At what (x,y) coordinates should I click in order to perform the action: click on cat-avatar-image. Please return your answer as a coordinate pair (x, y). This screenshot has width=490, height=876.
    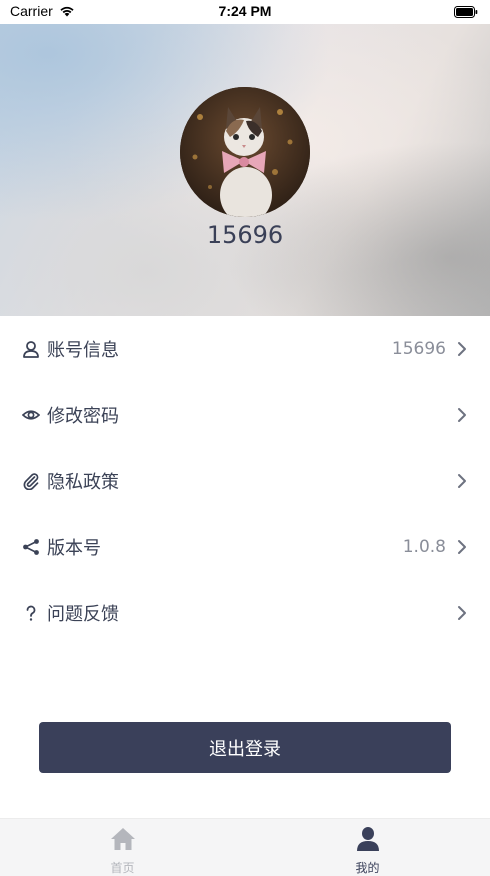
    Looking at the image, I should click on (245, 152).